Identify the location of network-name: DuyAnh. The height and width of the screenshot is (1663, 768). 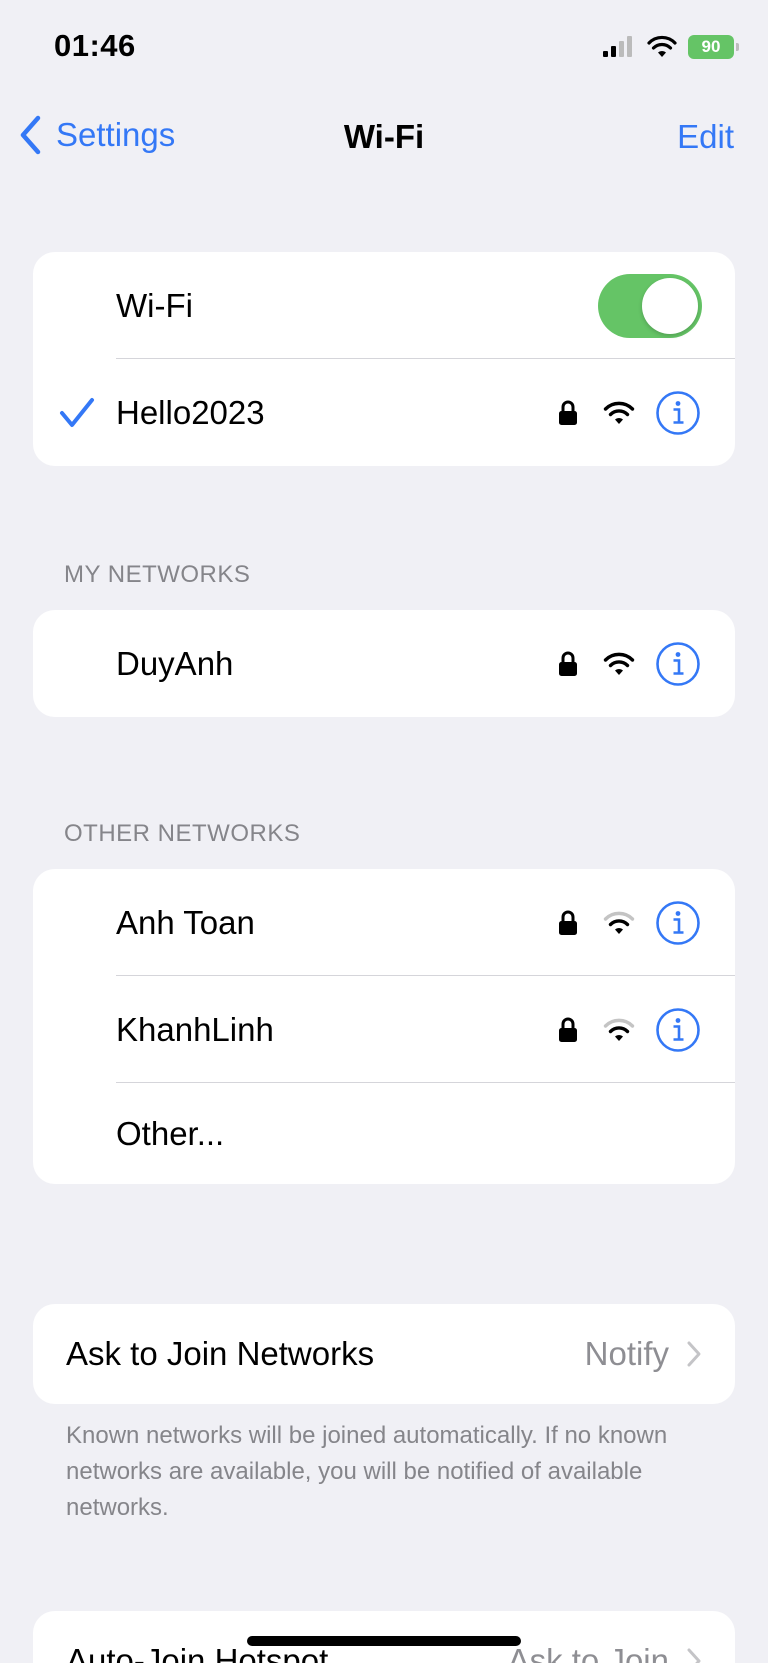
(175, 663).